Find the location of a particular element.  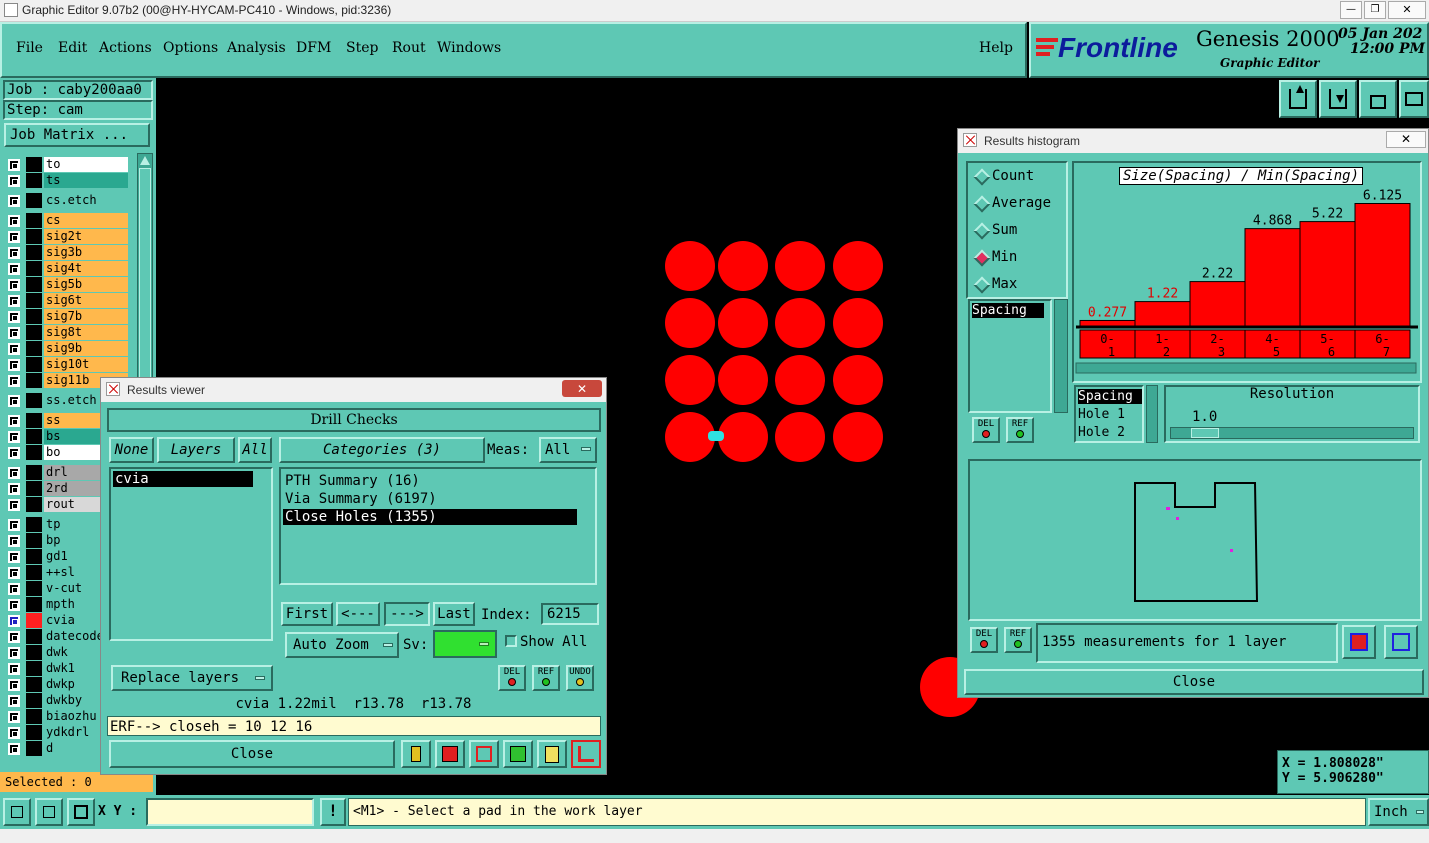

category-item: Via Summary (6197) is located at coordinates (361, 499).